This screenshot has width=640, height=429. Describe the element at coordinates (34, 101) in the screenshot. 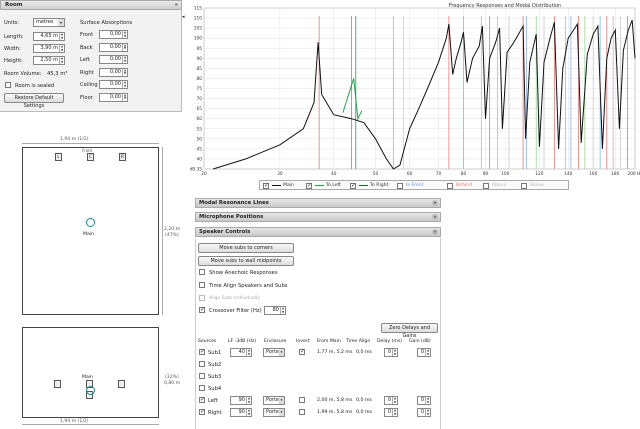

I see `restore-defaults-button: Restore Default Settings` at that location.